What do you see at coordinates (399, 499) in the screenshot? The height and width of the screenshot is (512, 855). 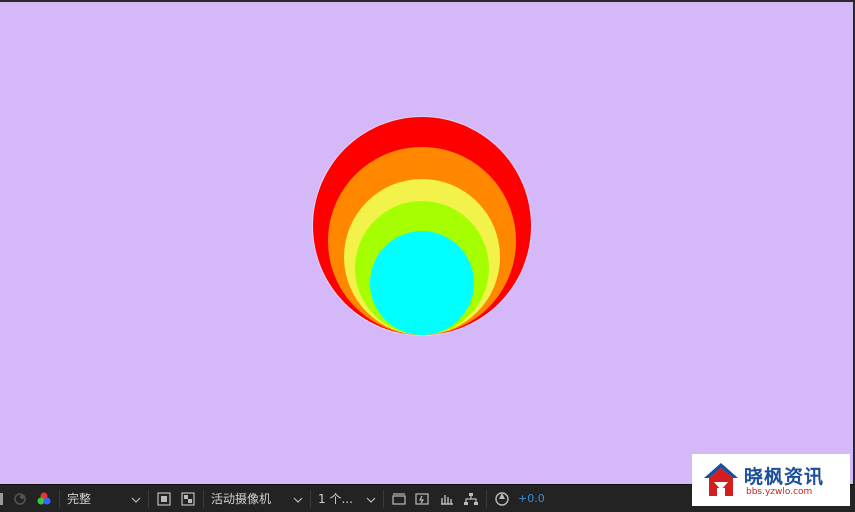 I see `toggle-pixel-aspect-icon` at bounding box center [399, 499].